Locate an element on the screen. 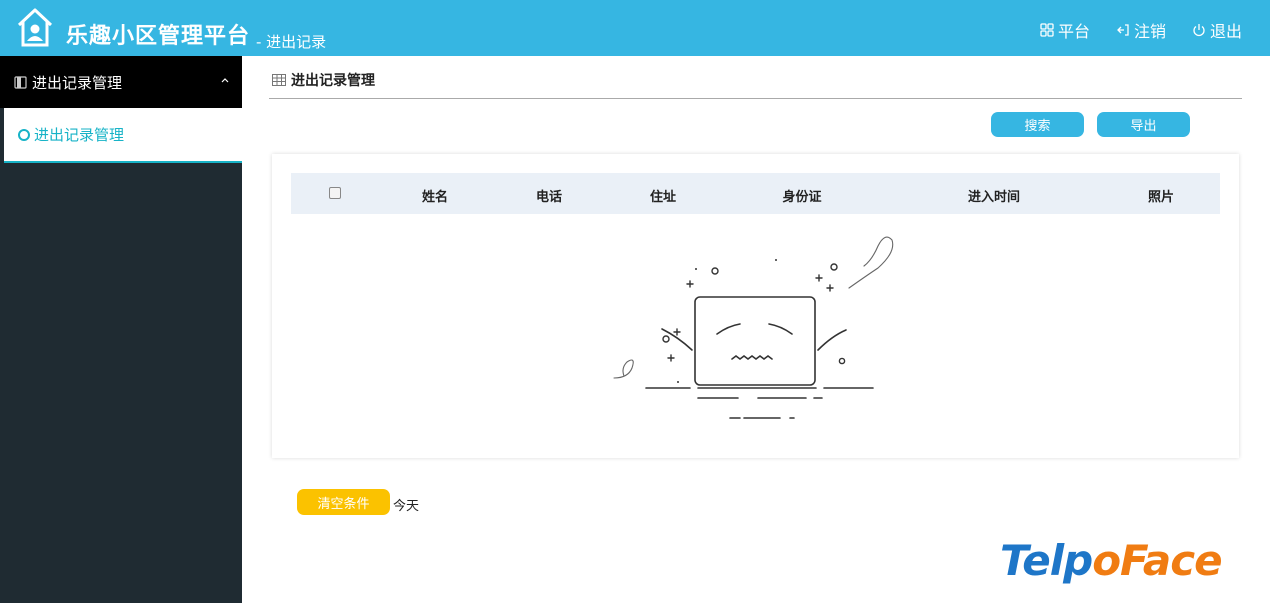 This screenshot has width=1270, height=603. top-header: 乐趣小区管理平台 - 进出记录 平台 注销 退出 is located at coordinates (635, 28).